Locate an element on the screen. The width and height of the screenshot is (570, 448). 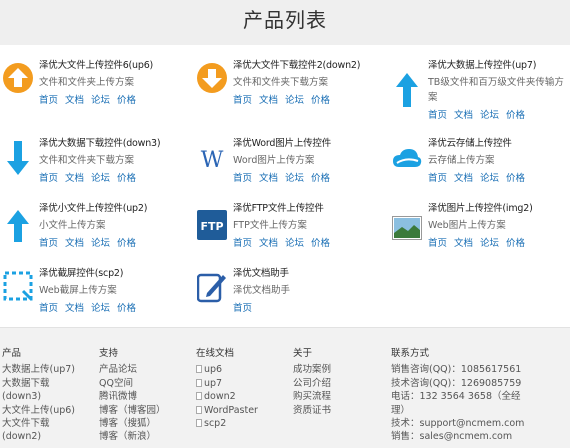
screen-capture-icon is located at coordinates (18, 291).